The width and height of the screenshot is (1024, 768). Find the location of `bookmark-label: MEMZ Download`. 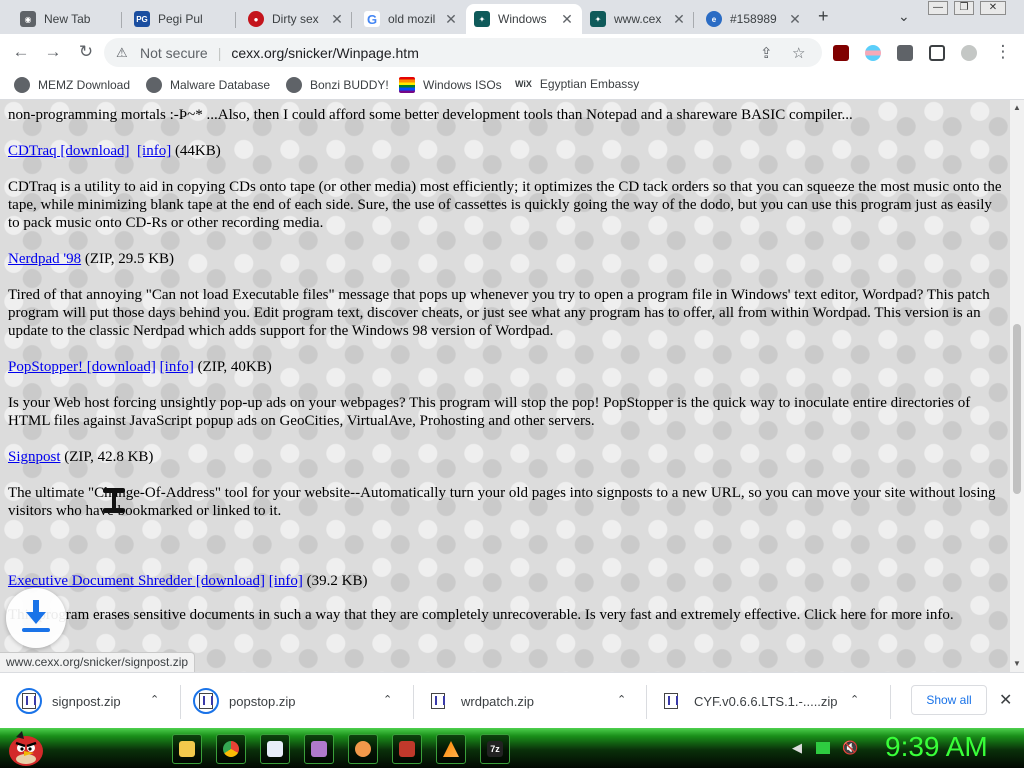

bookmark-label: MEMZ Download is located at coordinates (84, 85).